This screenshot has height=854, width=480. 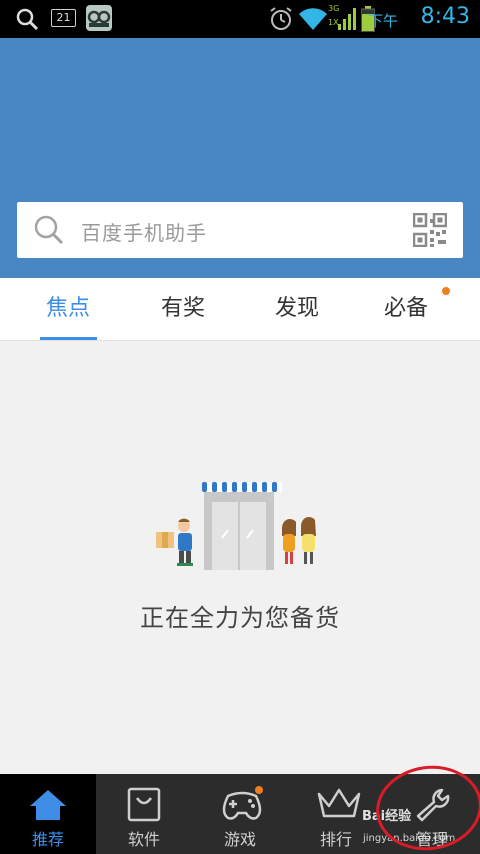 I want to click on nav-recommend-label: 推荐, so click(x=47, y=839).